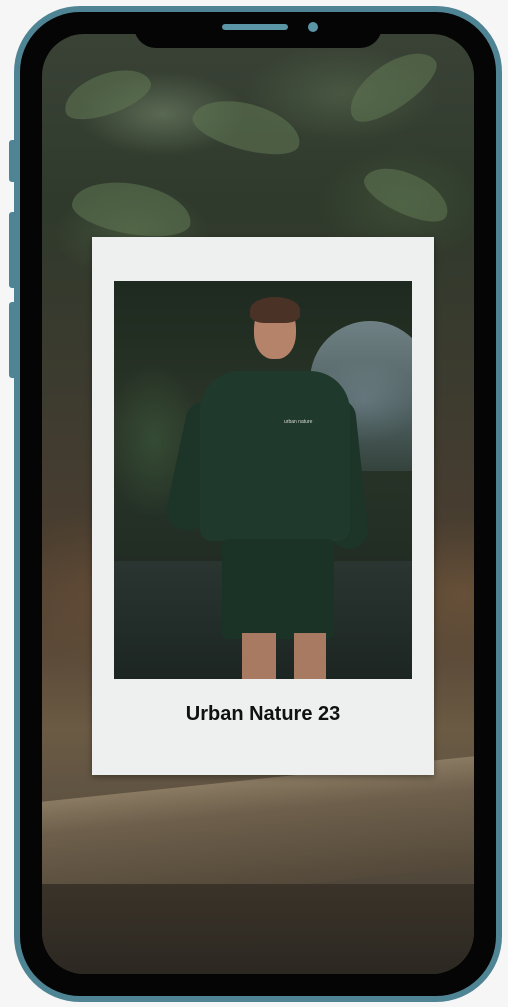  I want to click on photo-model-hair, so click(275, 310).